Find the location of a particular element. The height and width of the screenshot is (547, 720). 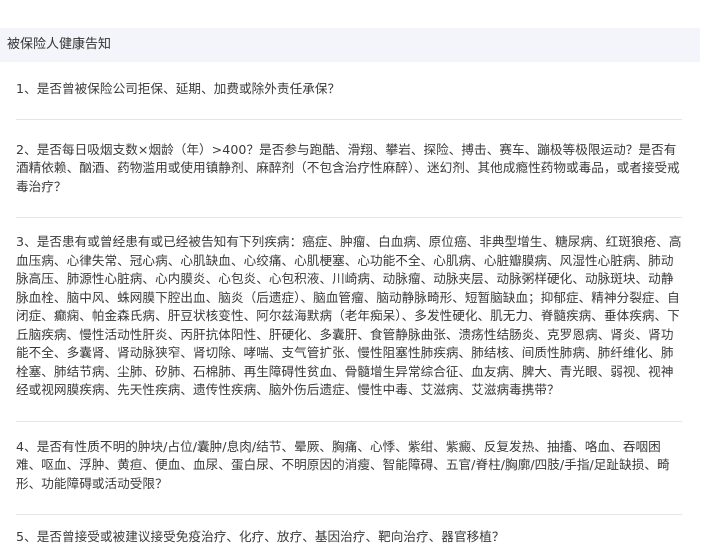

section-title: 被保险人健康告知 is located at coordinates (59, 44).